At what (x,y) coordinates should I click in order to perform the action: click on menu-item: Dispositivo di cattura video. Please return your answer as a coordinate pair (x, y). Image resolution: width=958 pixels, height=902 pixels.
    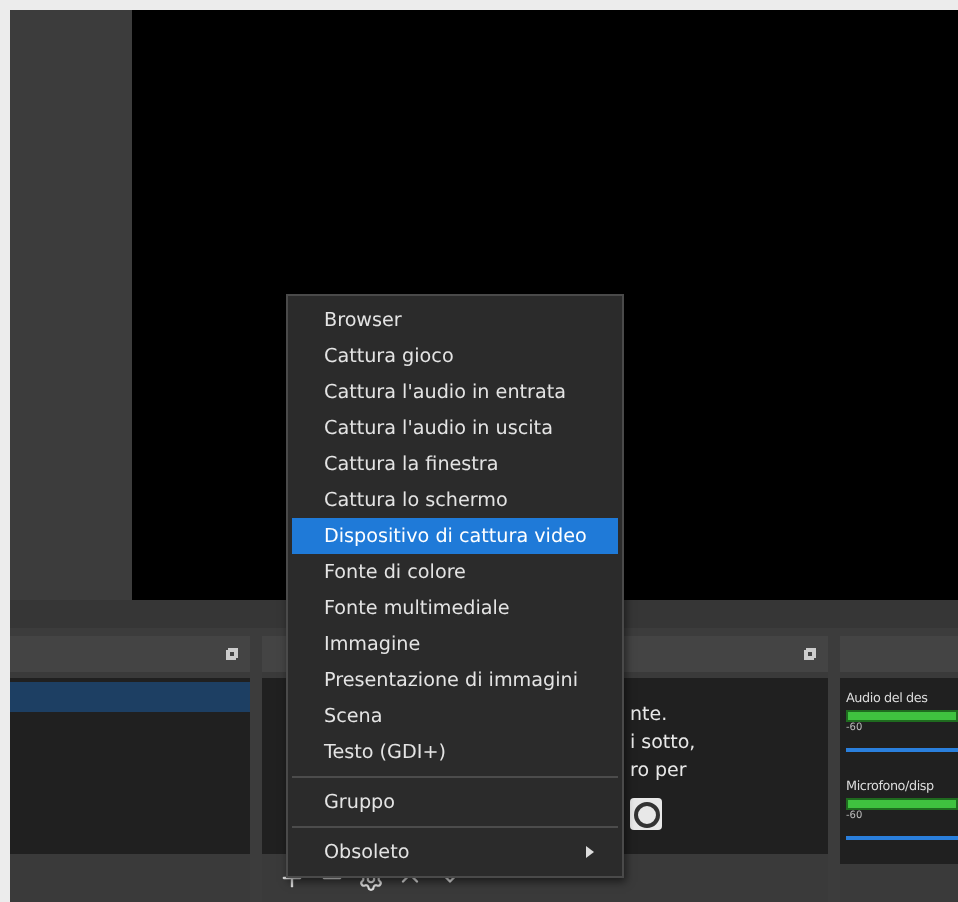
    Looking at the image, I should click on (455, 536).